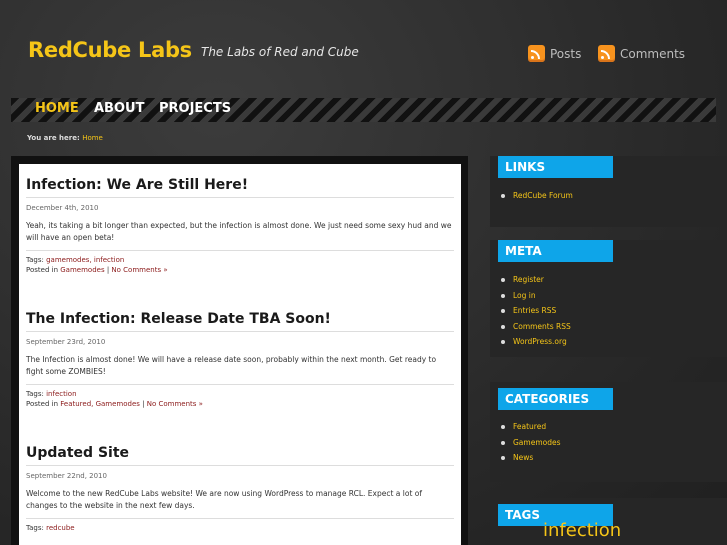 The height and width of the screenshot is (545, 727). Describe the element at coordinates (62, 208) in the screenshot. I see `post-date: December 4th, 2010` at that location.